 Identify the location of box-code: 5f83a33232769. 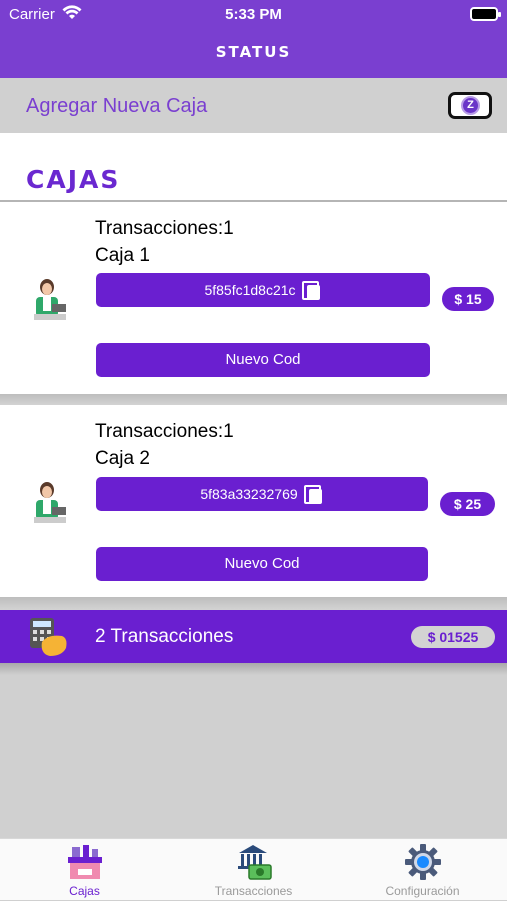
(249, 494).